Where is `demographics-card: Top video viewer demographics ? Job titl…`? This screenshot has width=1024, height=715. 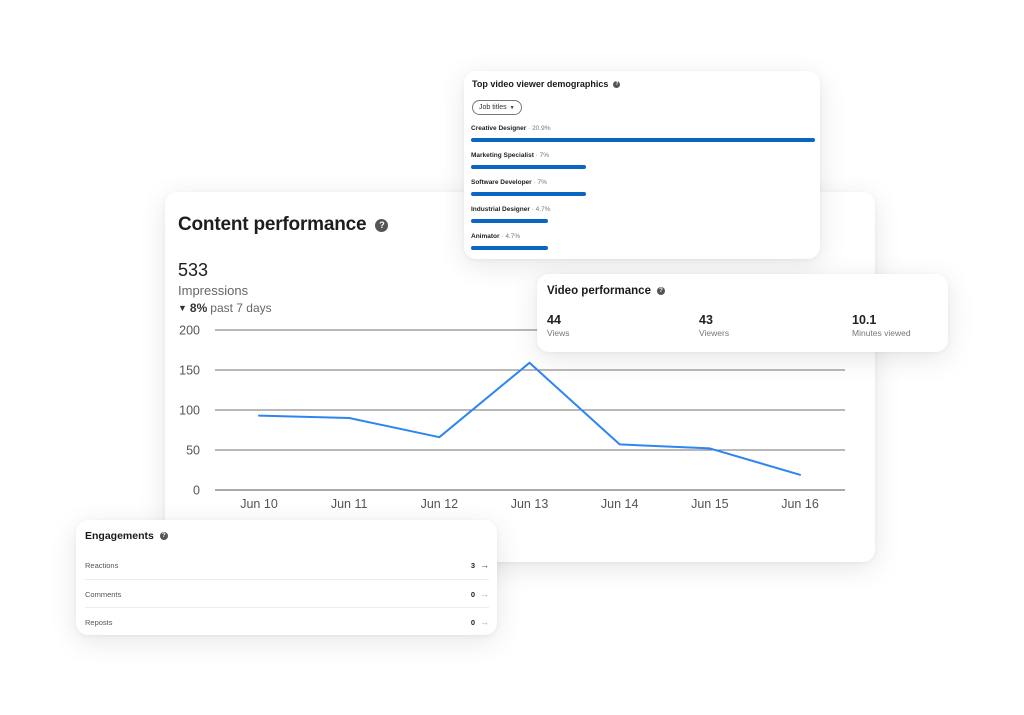 demographics-card: Top video viewer demographics ? Job titl… is located at coordinates (642, 165).